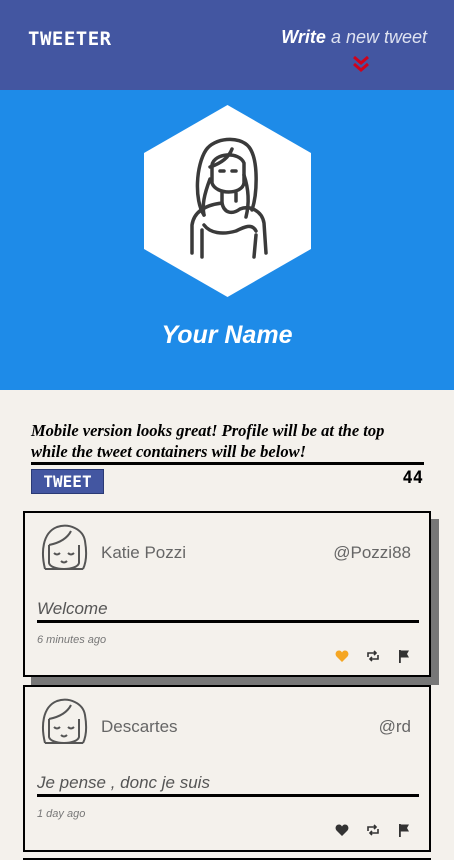 This screenshot has width=454, height=860. I want to click on app-logo: TWEETER, so click(70, 39).